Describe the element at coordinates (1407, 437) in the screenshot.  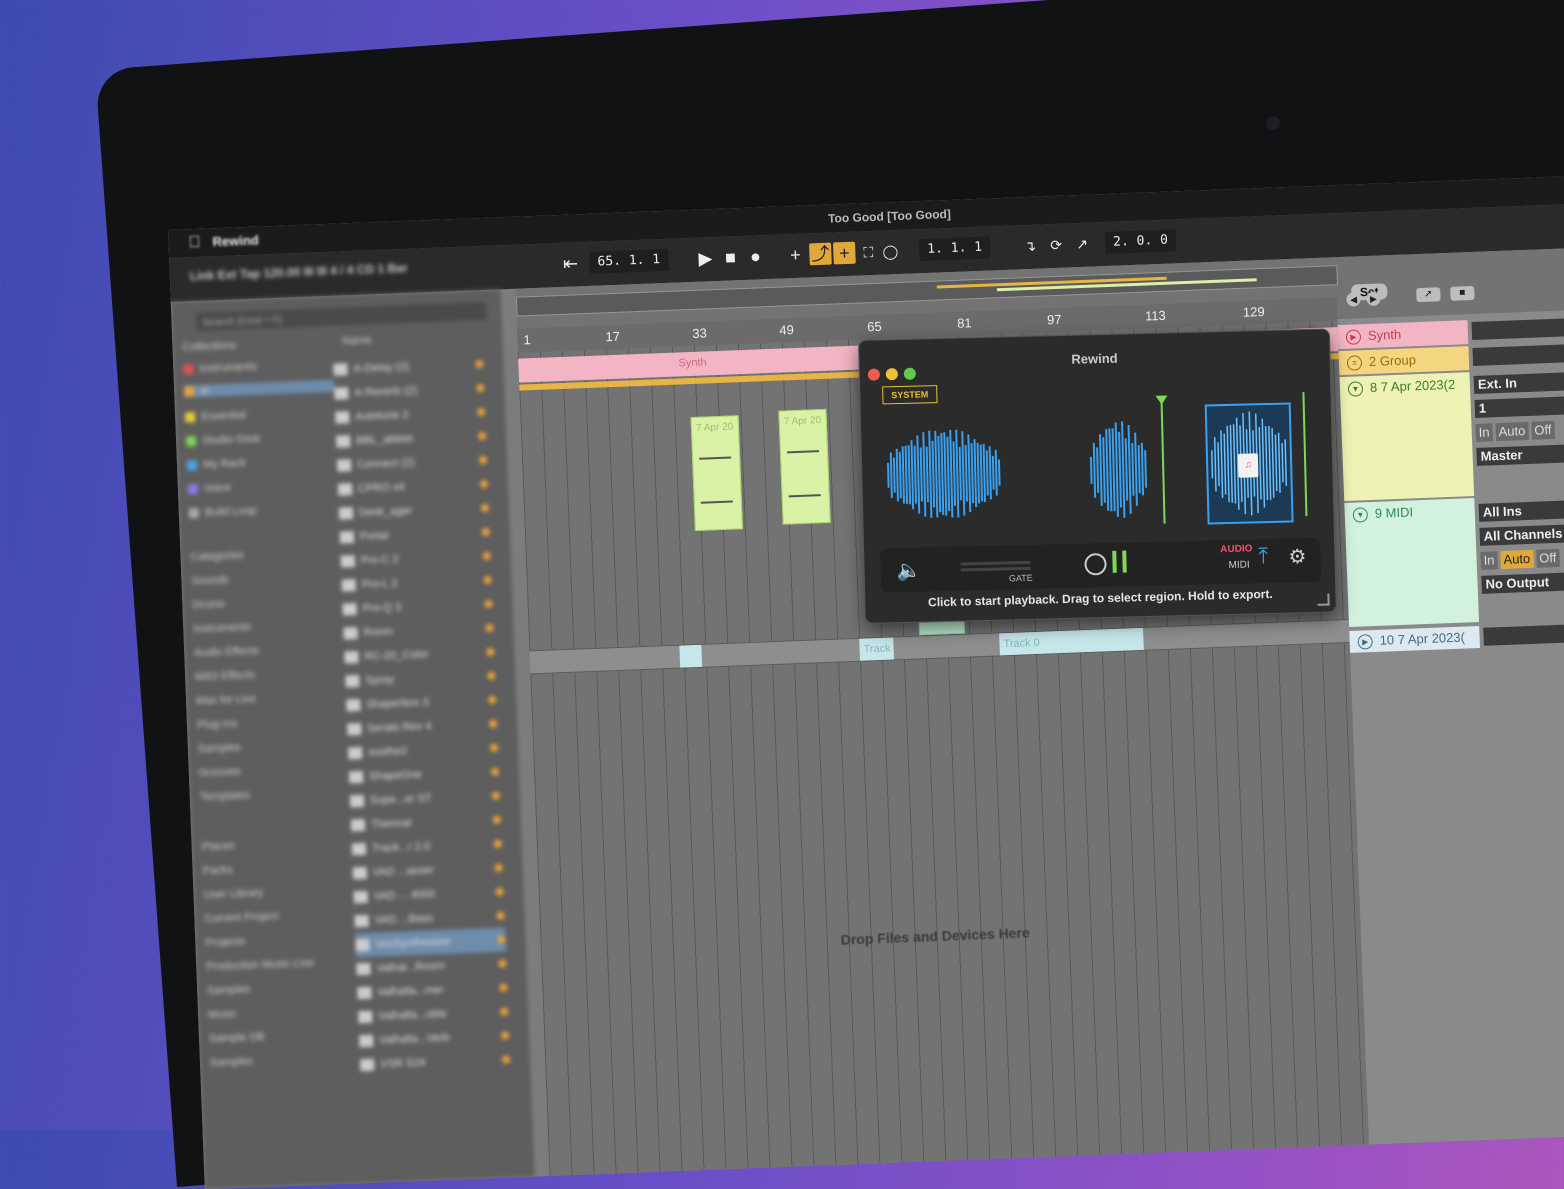
I see `track-header-audio: ▼ 8 7 Apr 2023(2` at that location.